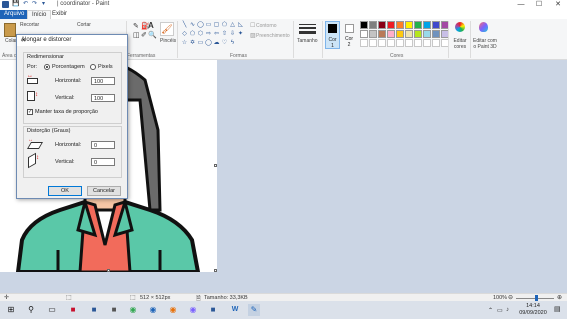 The height and width of the screenshot is (319, 567). What do you see at coordinates (25, 4) in the screenshot?
I see `undo-icon: ↶` at bounding box center [25, 4].